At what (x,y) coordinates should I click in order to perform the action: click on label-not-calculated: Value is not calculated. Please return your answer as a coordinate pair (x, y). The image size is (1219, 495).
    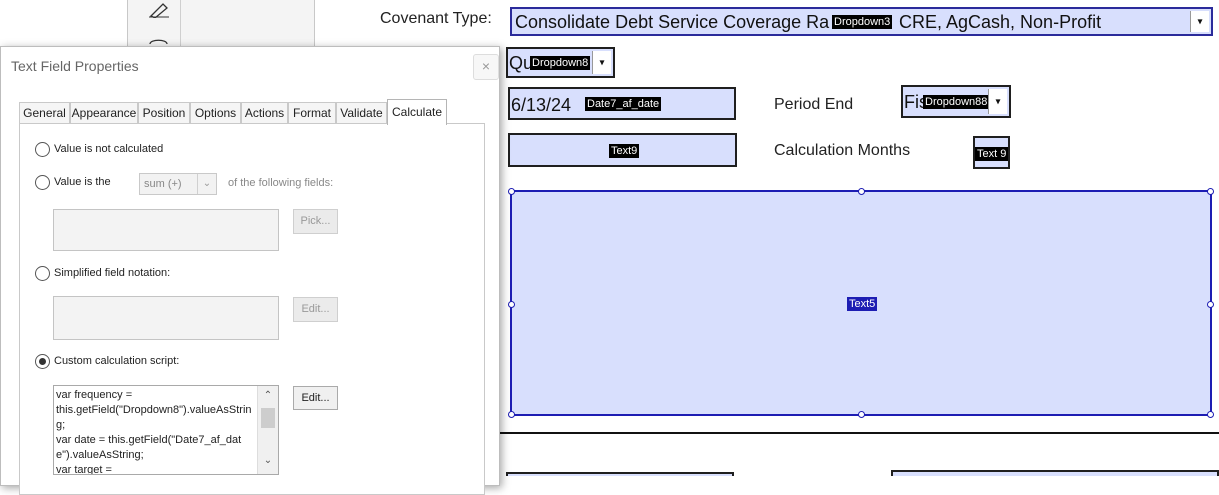
    Looking at the image, I should click on (109, 149).